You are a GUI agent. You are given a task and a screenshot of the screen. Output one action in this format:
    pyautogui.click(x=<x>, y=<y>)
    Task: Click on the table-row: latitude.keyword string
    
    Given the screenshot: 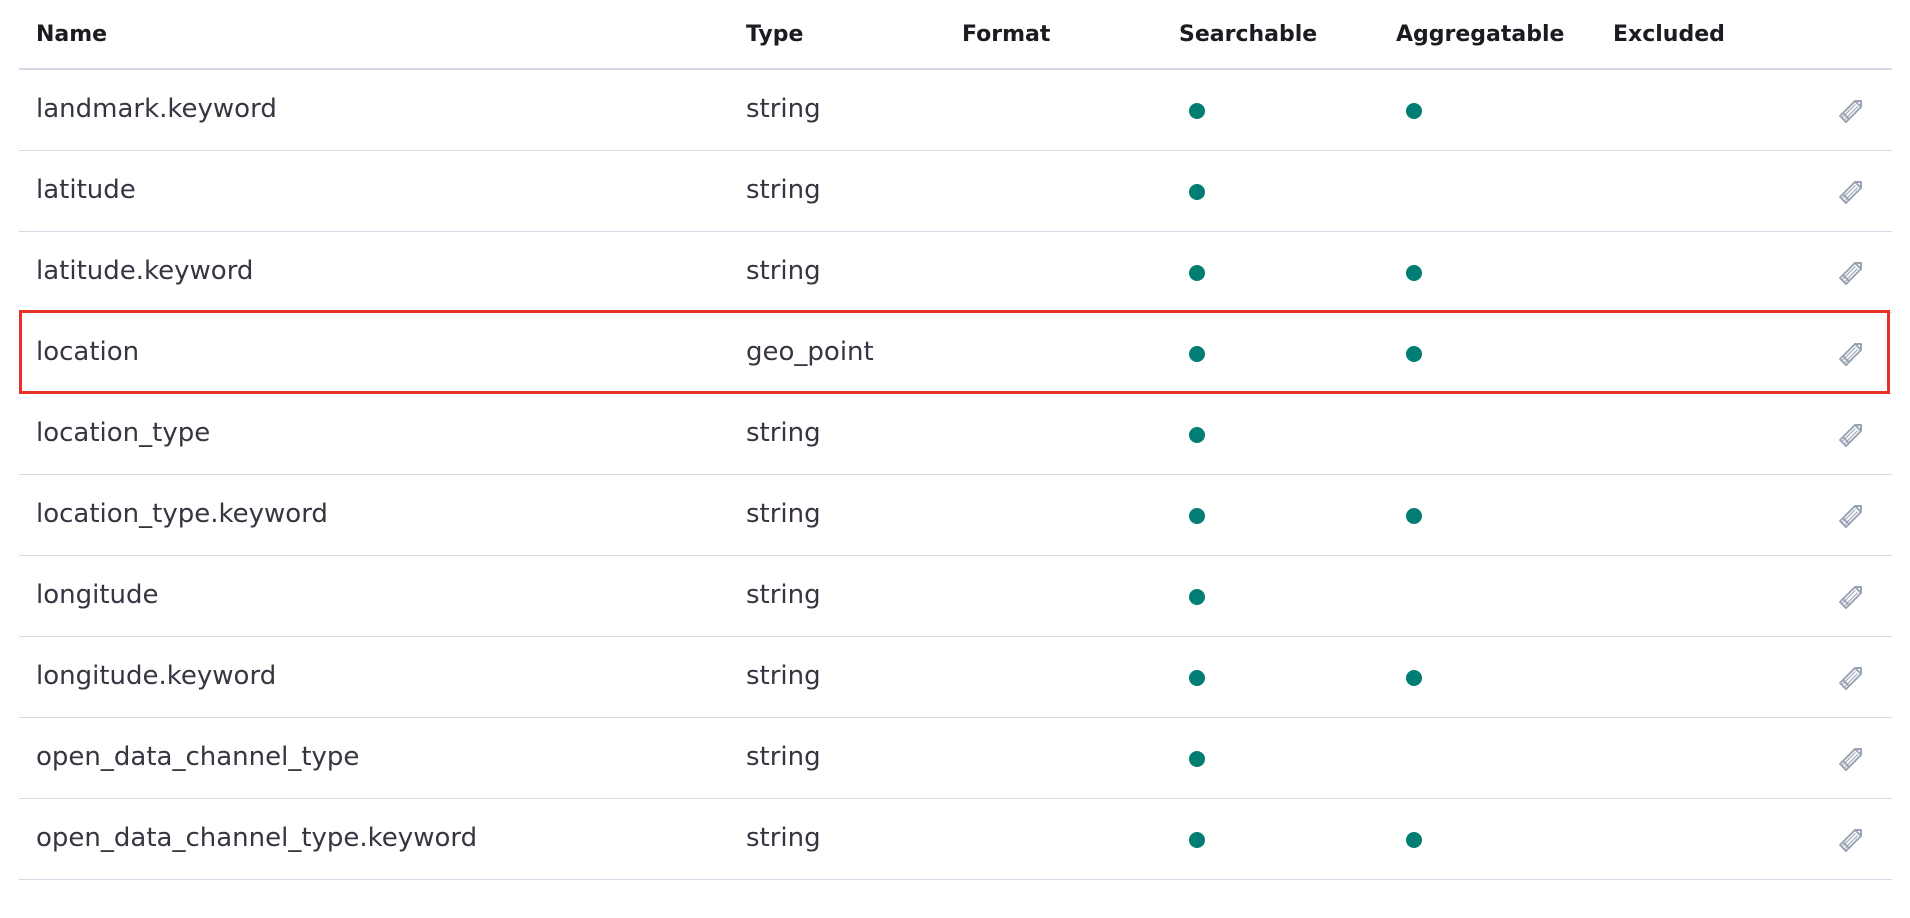 What is the action you would take?
    pyautogui.click(x=955, y=272)
    